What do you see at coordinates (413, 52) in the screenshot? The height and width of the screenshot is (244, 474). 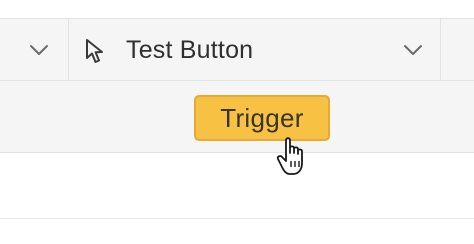 I see `column-menu-chevron-icon` at bounding box center [413, 52].